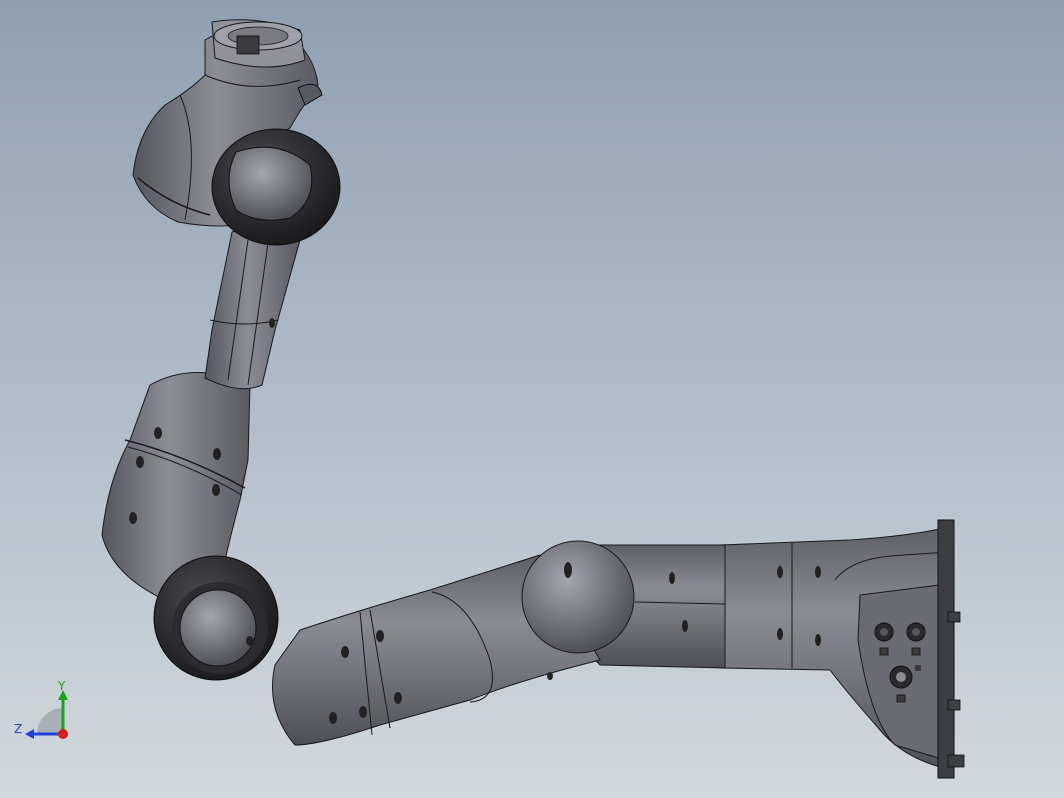 The height and width of the screenshot is (798, 1064). I want to click on triad-quadrant-shade, so click(50, 721).